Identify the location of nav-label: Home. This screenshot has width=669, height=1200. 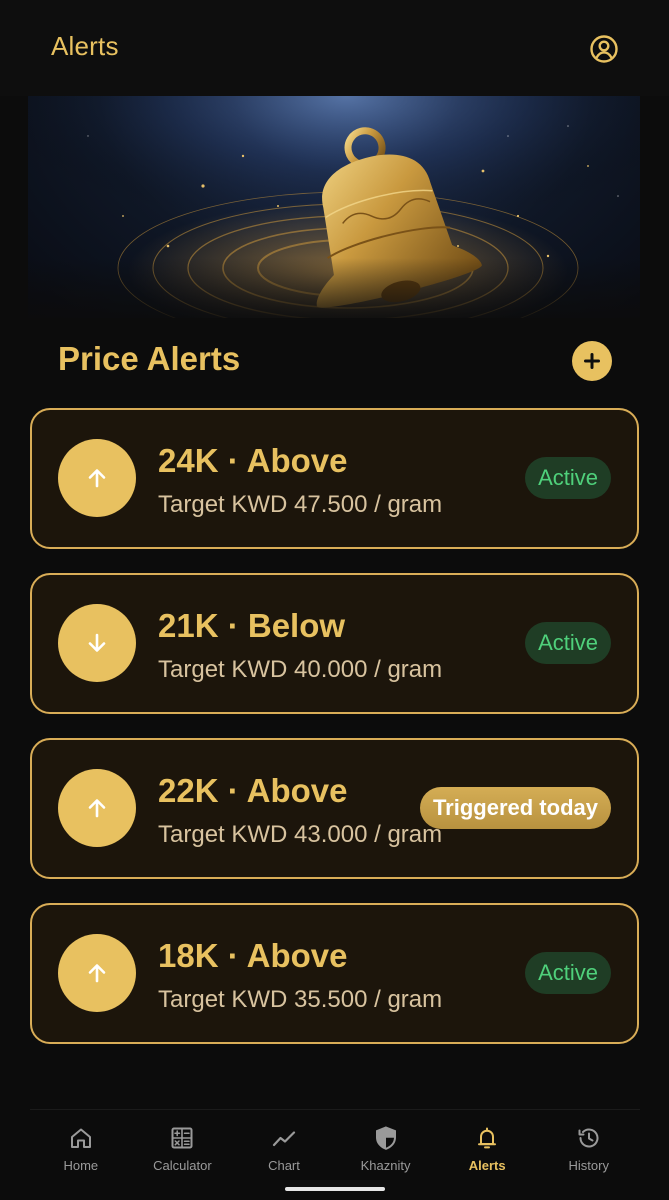
(81, 1165).